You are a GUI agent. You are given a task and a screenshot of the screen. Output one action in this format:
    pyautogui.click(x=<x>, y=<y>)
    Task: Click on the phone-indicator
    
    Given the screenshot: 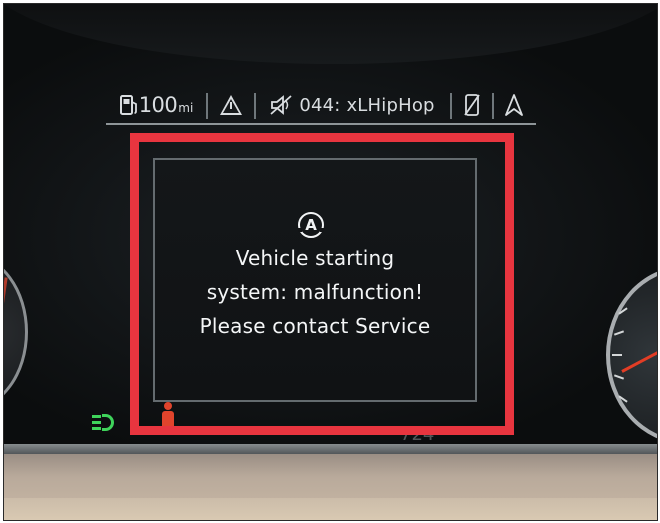 What is the action you would take?
    pyautogui.click(x=472, y=105)
    